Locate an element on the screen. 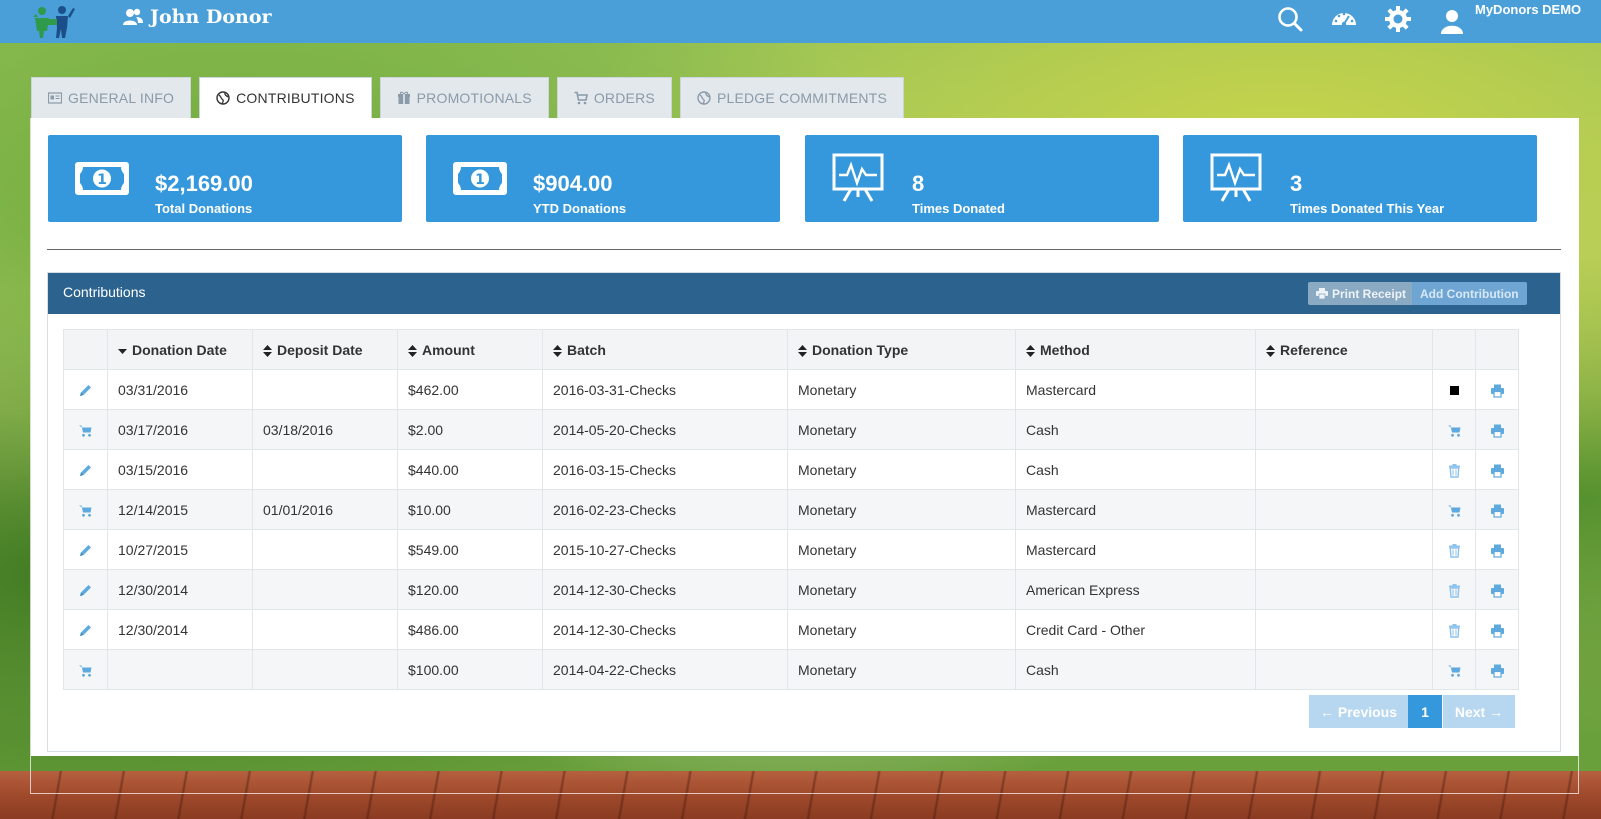 The height and width of the screenshot is (819, 1601). column-label: Batch is located at coordinates (586, 349).